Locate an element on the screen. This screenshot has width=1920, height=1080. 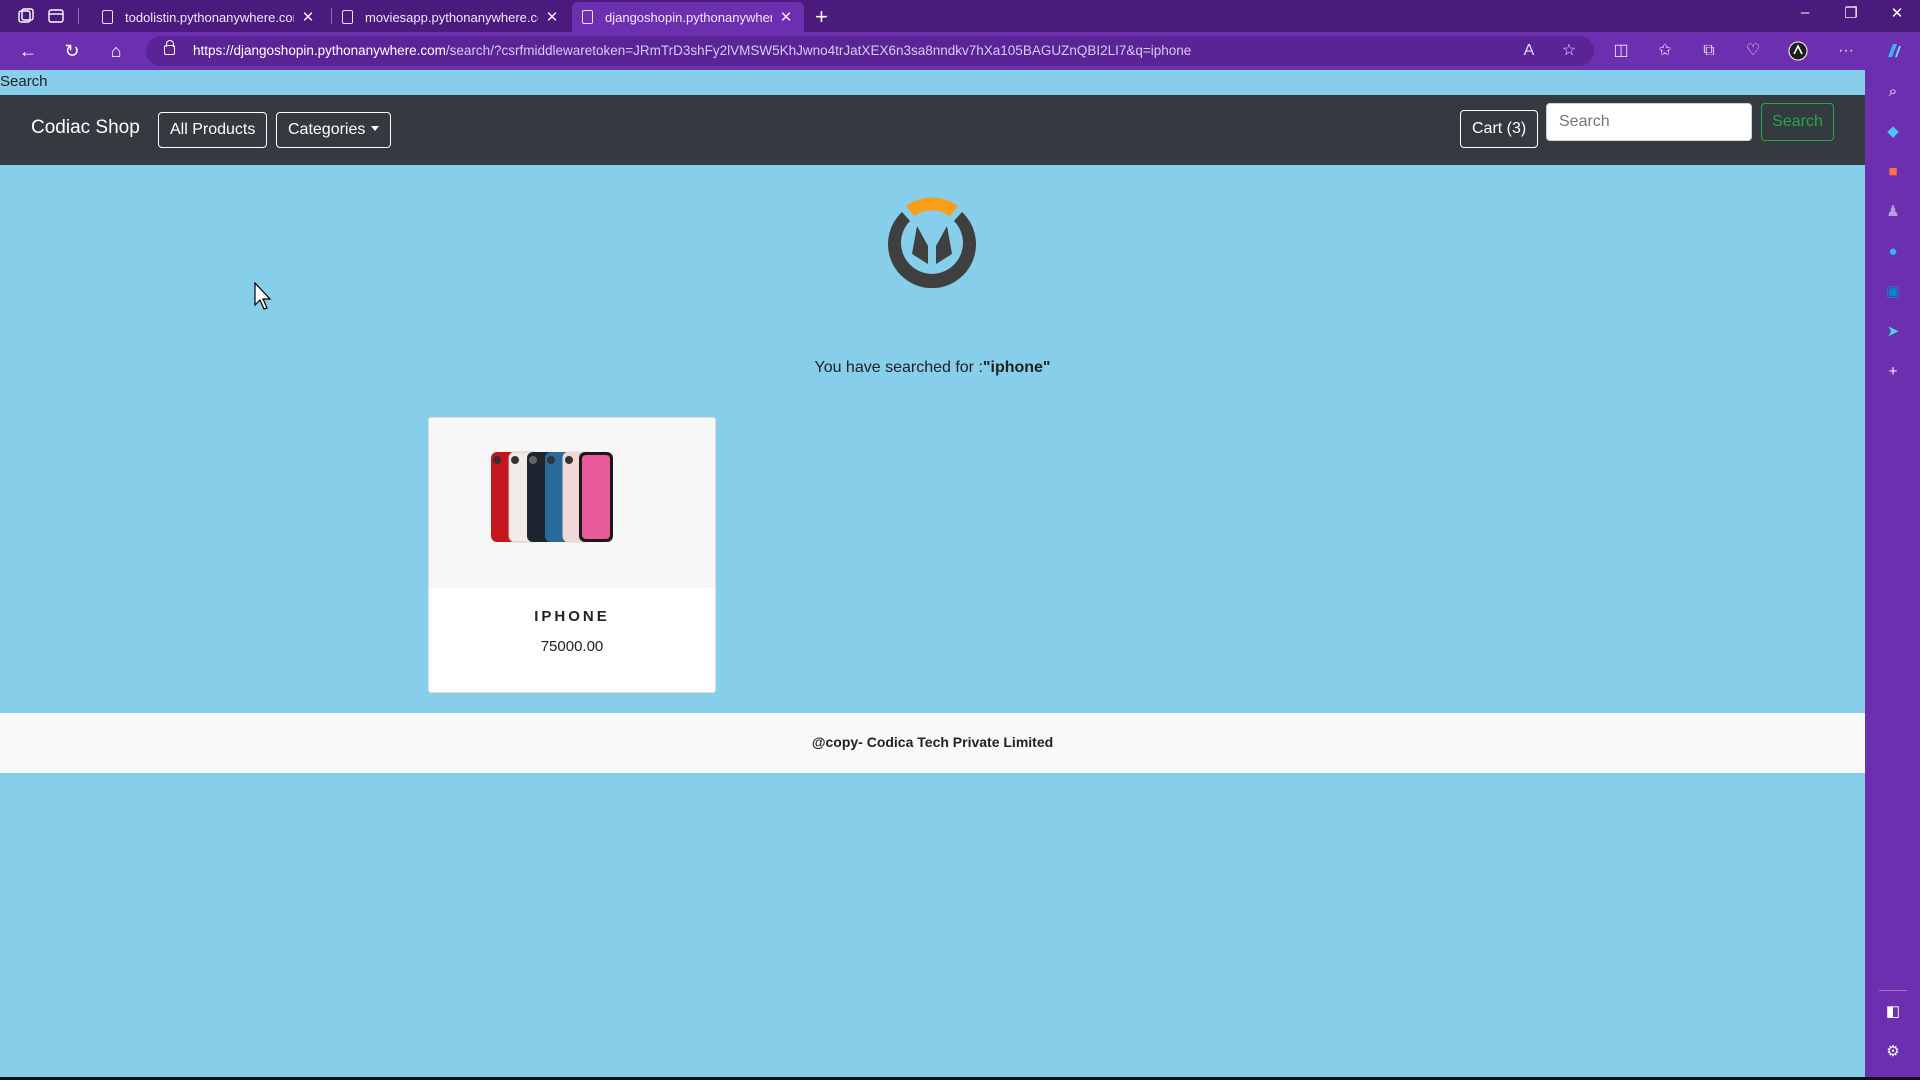
caret-down-icon is located at coordinates (375, 128).